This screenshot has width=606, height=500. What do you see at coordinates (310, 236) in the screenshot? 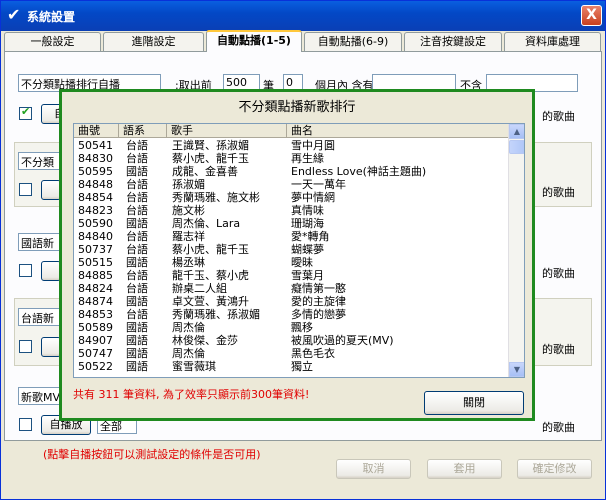
I see `cell-song-title: 愛*轉角` at bounding box center [310, 236].